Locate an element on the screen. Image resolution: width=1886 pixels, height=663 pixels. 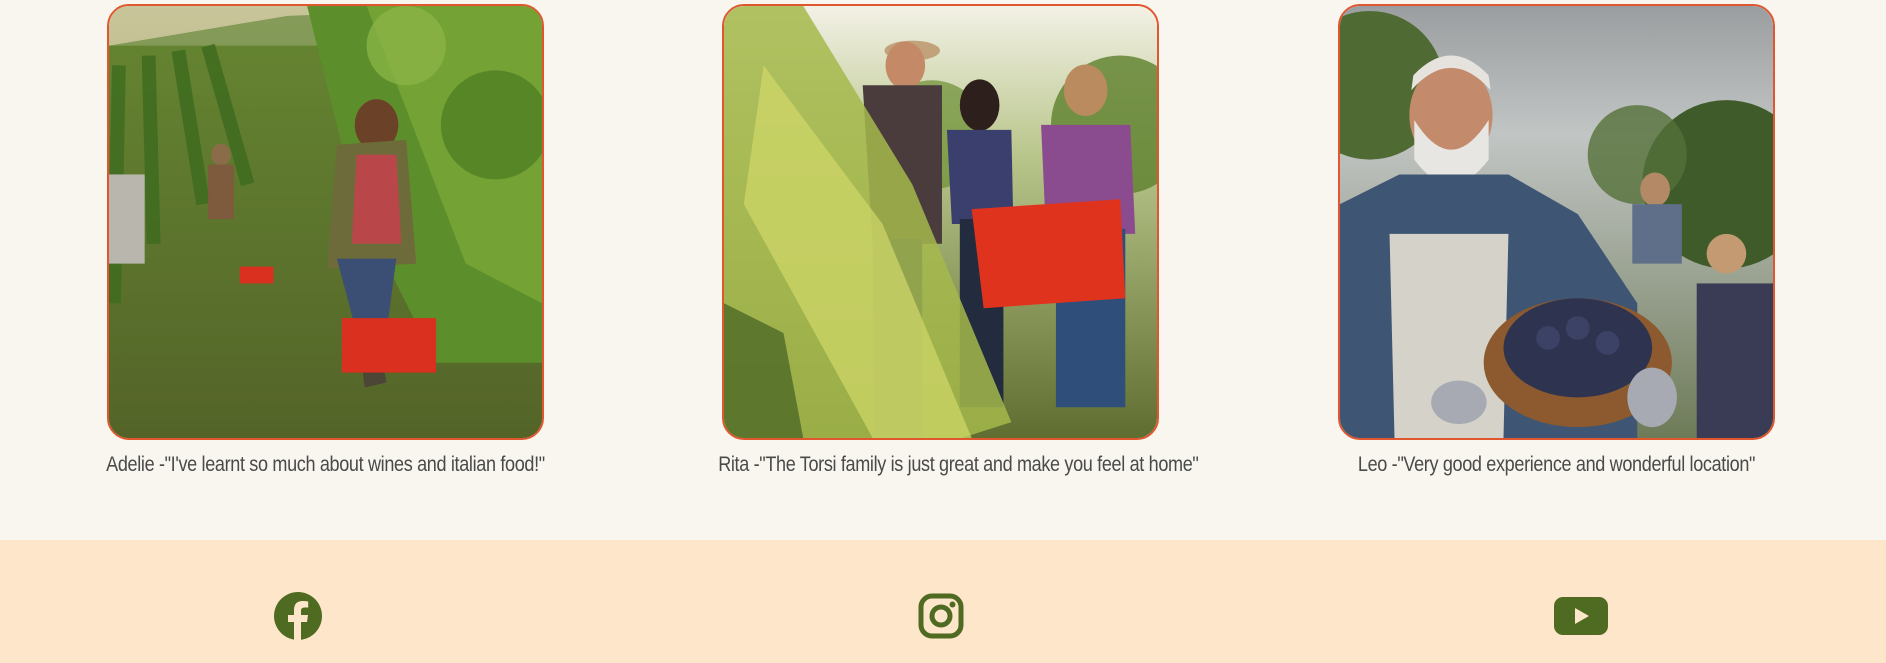
youtube-link is located at coordinates (1581, 616).